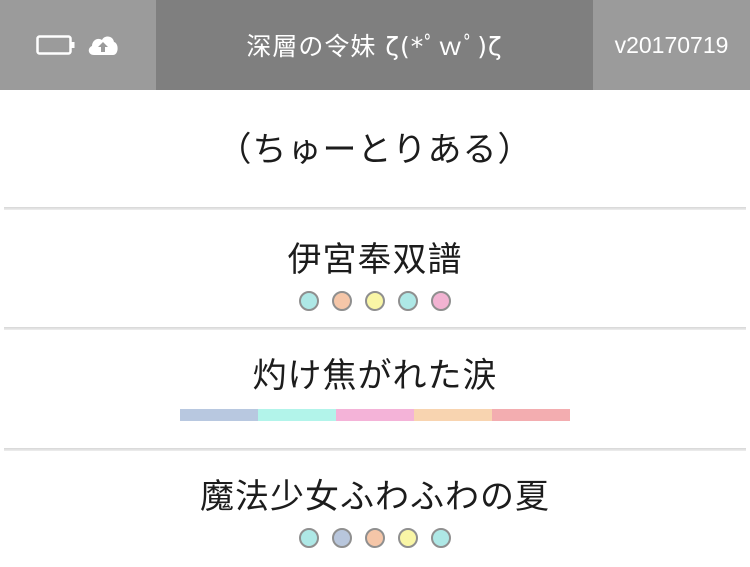 This screenshot has width=750, height=567. I want to click on version-label: v20170719, so click(671, 45).